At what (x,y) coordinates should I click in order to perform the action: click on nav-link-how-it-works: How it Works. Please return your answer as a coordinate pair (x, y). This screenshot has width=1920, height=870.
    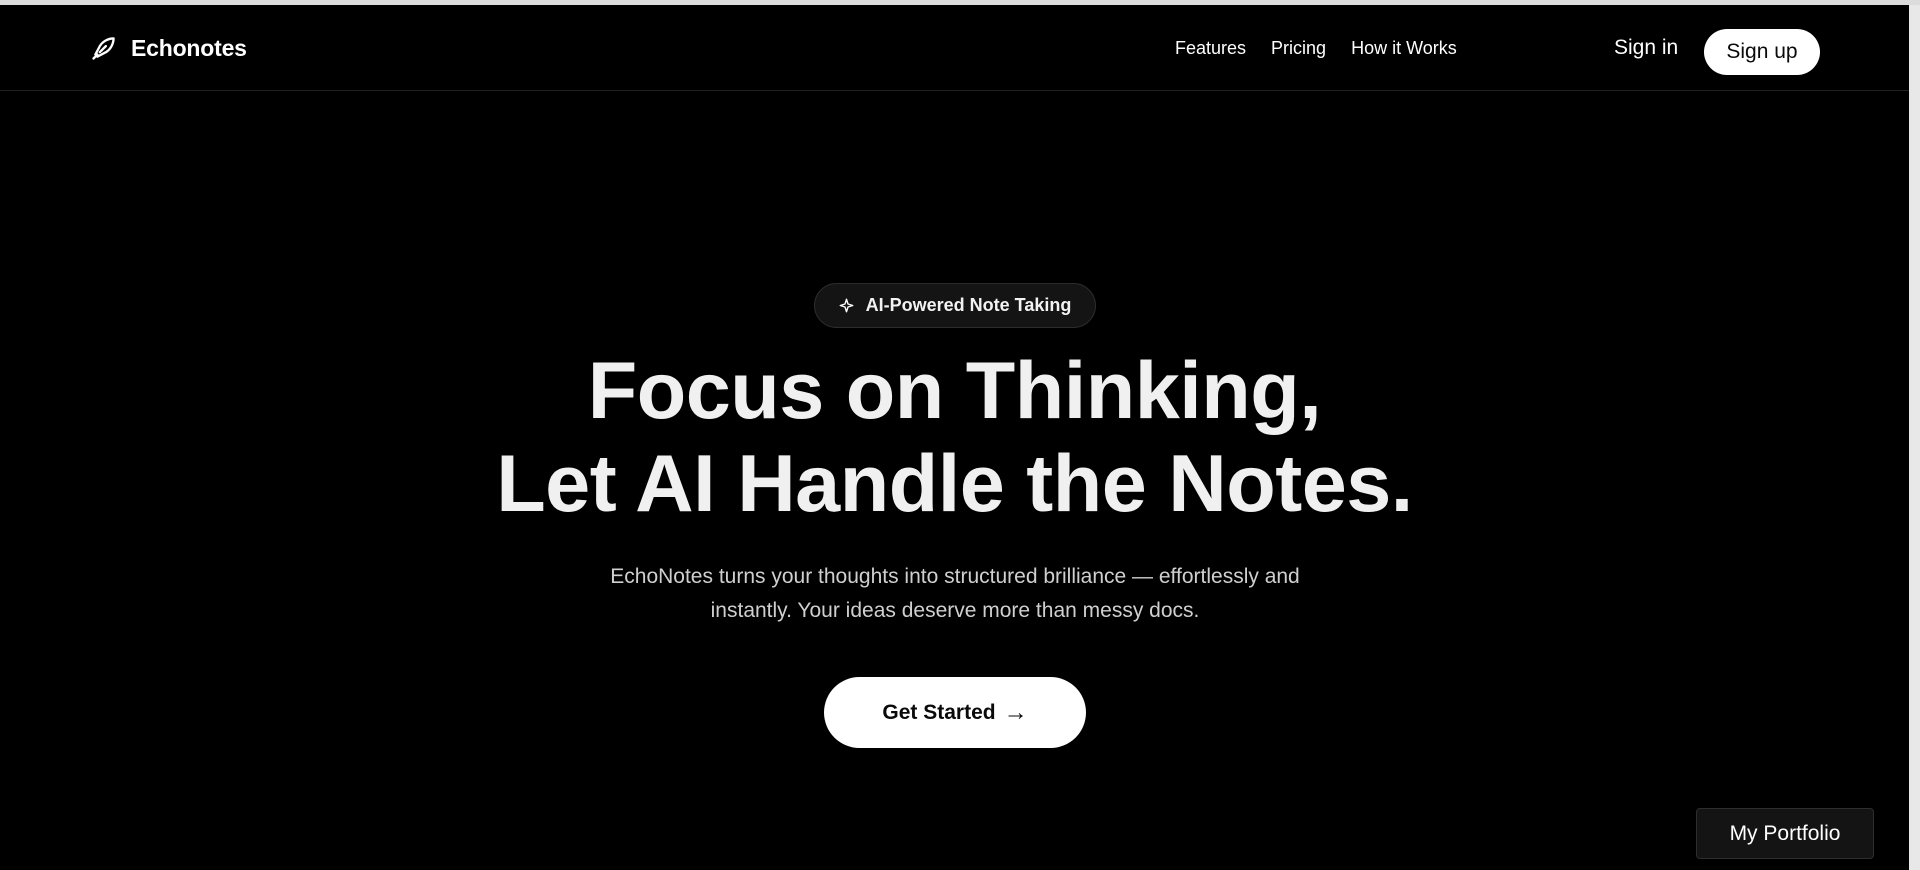
    Looking at the image, I should click on (1404, 48).